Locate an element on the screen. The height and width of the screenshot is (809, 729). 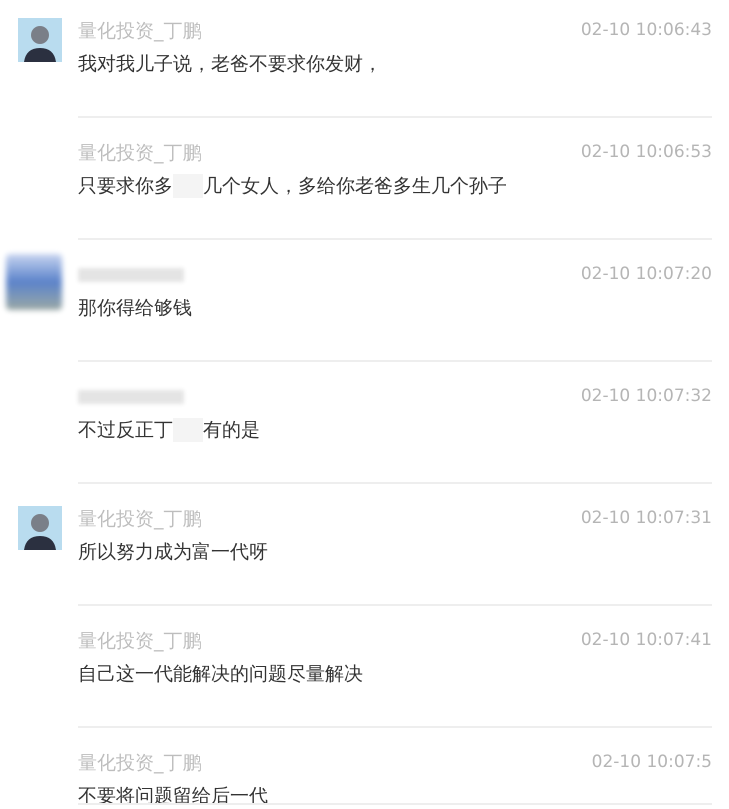
timestamp: 02-10 10:07:5 is located at coordinates (652, 762).